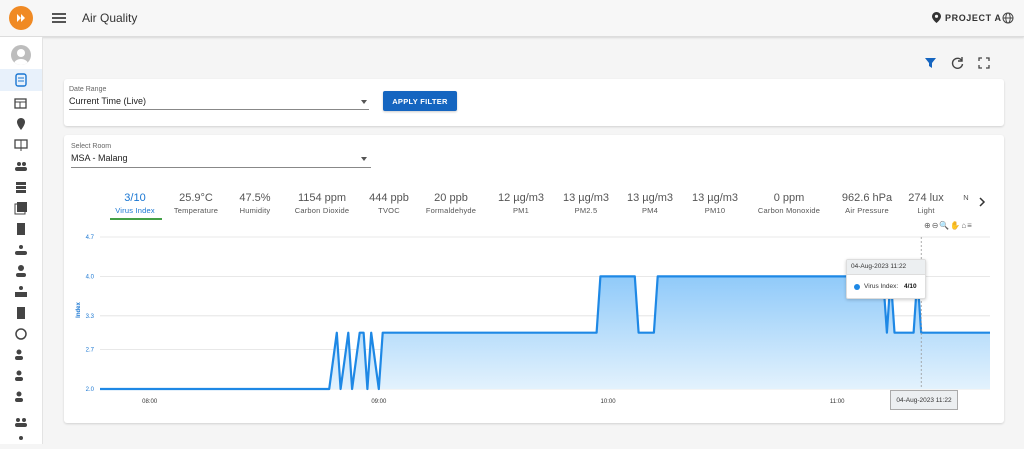  What do you see at coordinates (90, 390) in the screenshot?
I see `y-tick-label: 2.0` at bounding box center [90, 390].